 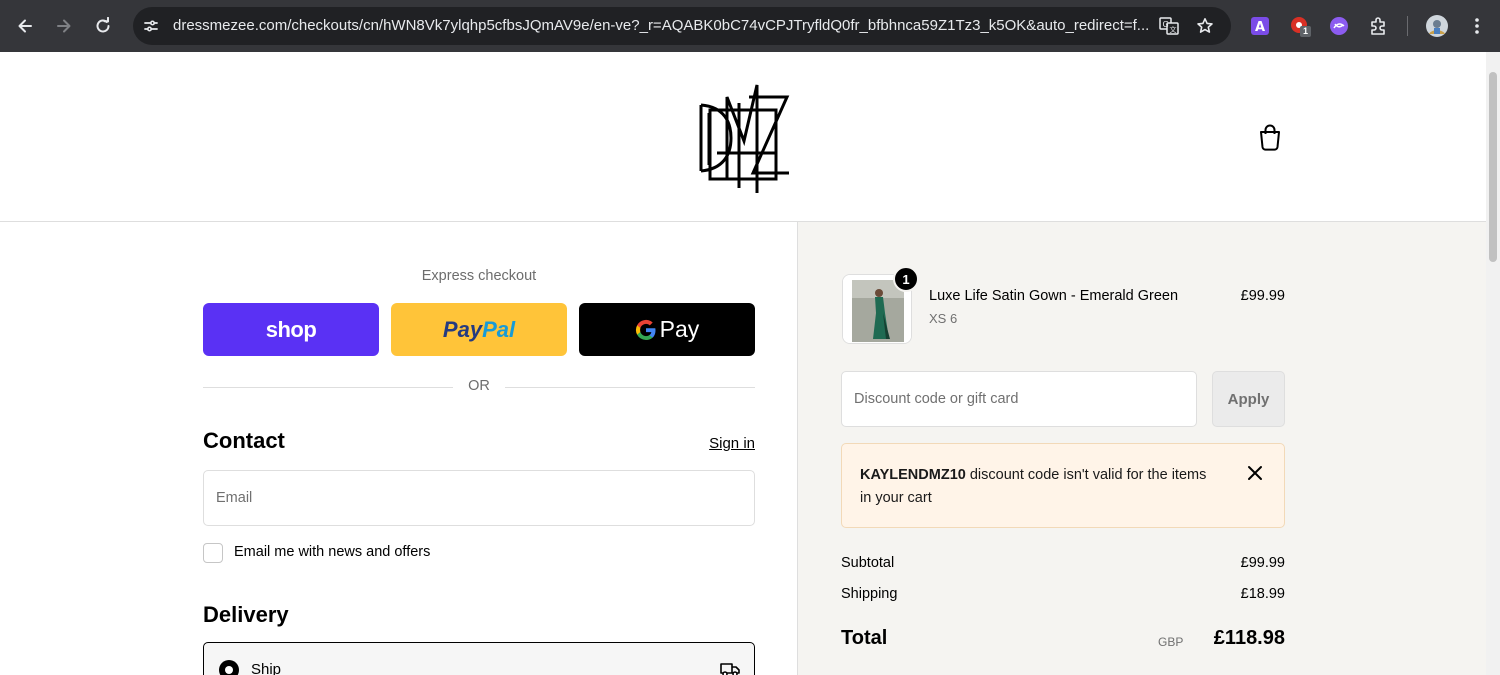 What do you see at coordinates (1493, 167) in the screenshot?
I see `scrollbar-thumb` at bounding box center [1493, 167].